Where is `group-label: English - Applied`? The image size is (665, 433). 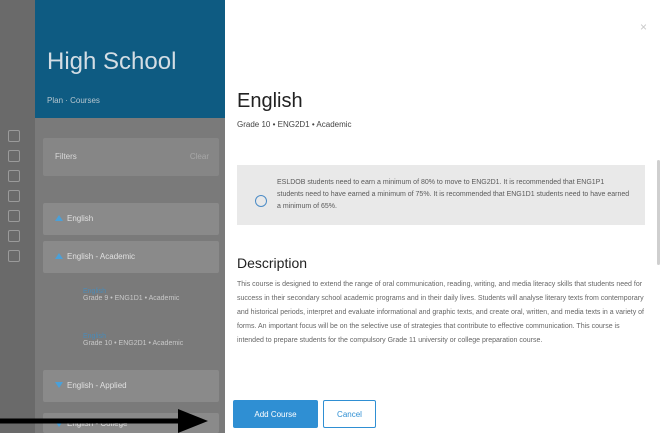 group-label: English - Applied is located at coordinates (97, 385).